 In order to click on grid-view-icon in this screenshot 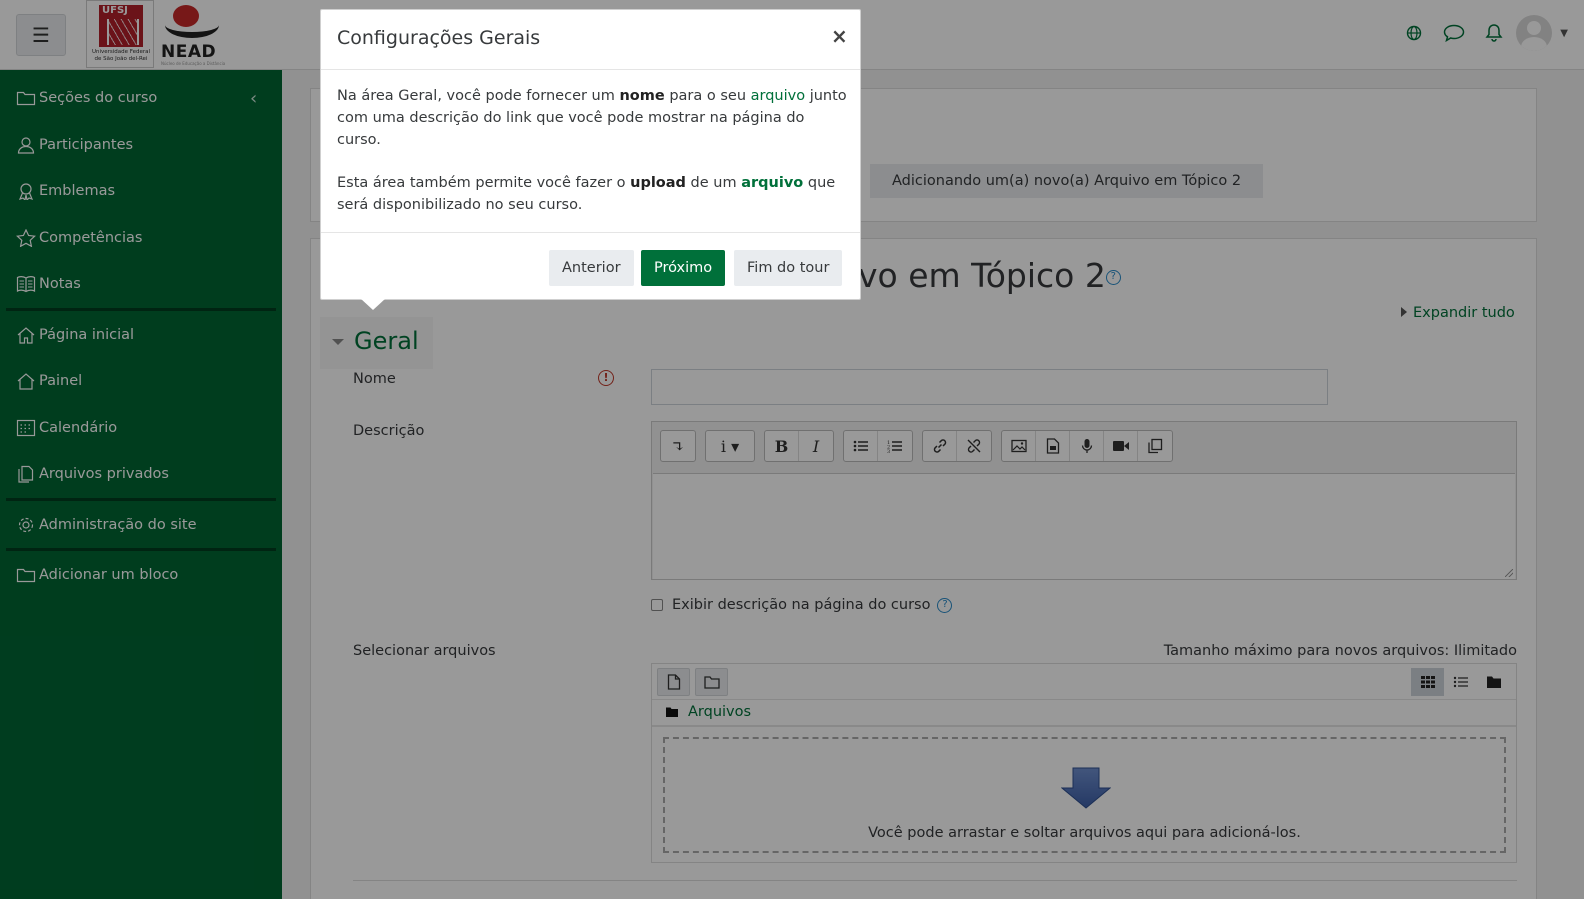, I will do `click(1427, 682)`.